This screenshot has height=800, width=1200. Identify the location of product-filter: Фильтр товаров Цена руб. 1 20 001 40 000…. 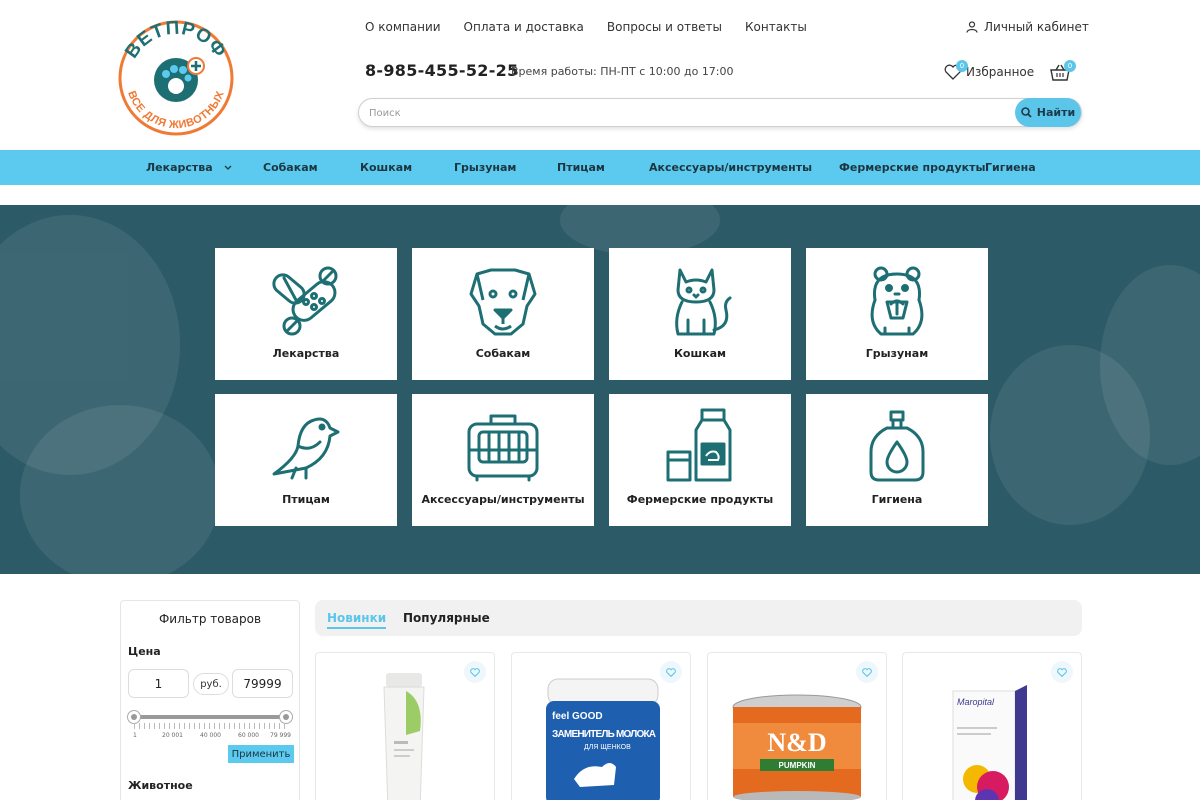
(210, 700).